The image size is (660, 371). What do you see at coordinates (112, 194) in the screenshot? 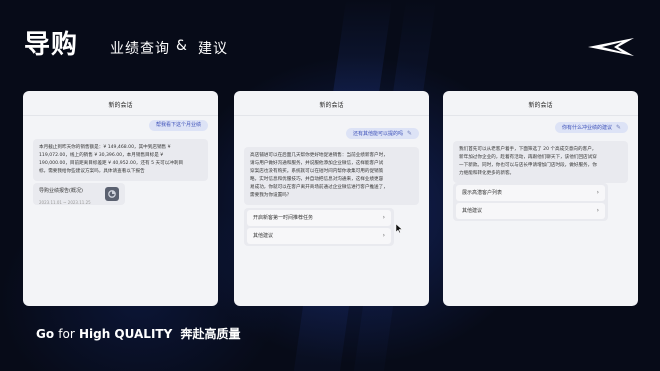
I see `report-file-icon` at bounding box center [112, 194].